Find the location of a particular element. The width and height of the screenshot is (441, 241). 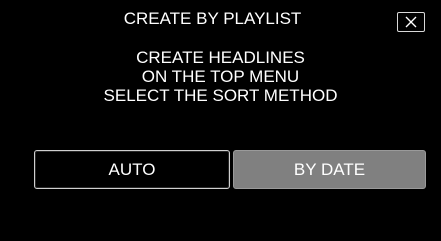

by-date-button-label: BY DATE is located at coordinates (329, 169).